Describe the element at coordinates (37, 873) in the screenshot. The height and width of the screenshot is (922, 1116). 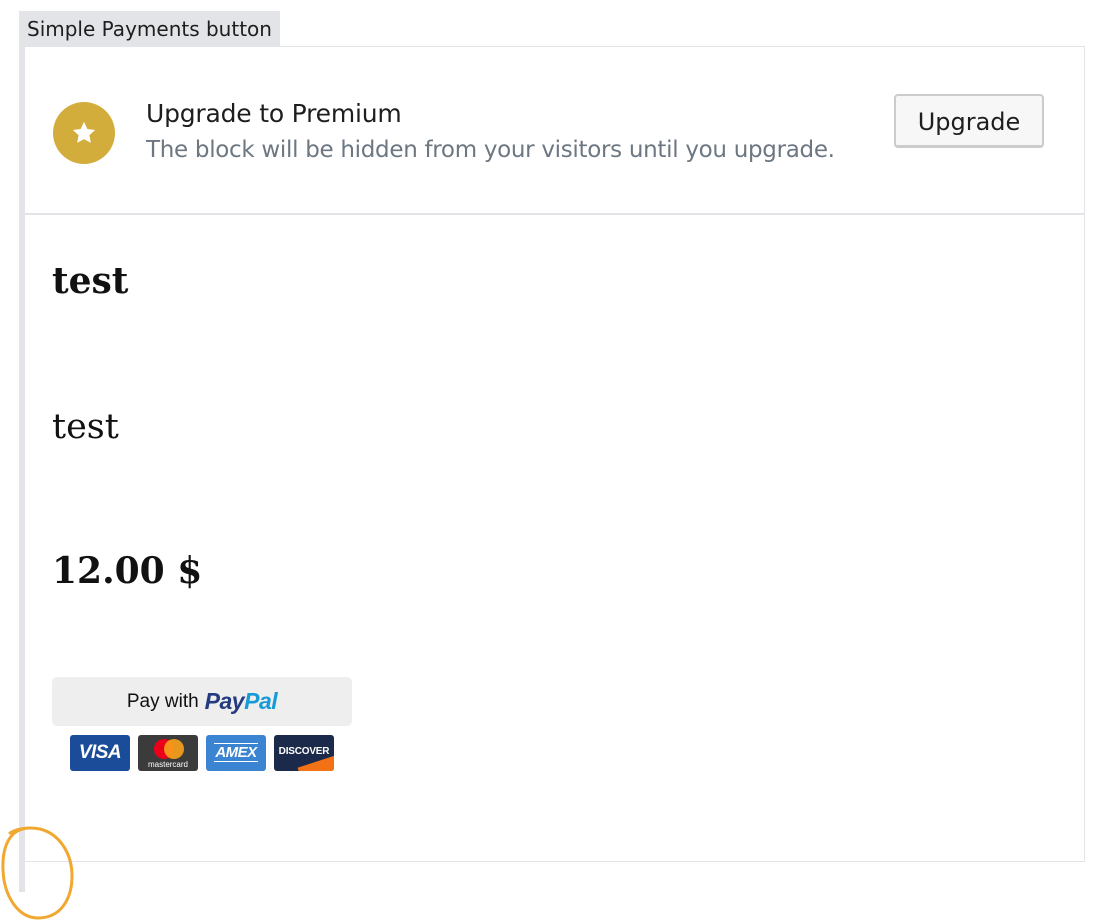
I see `annotation-circle` at that location.